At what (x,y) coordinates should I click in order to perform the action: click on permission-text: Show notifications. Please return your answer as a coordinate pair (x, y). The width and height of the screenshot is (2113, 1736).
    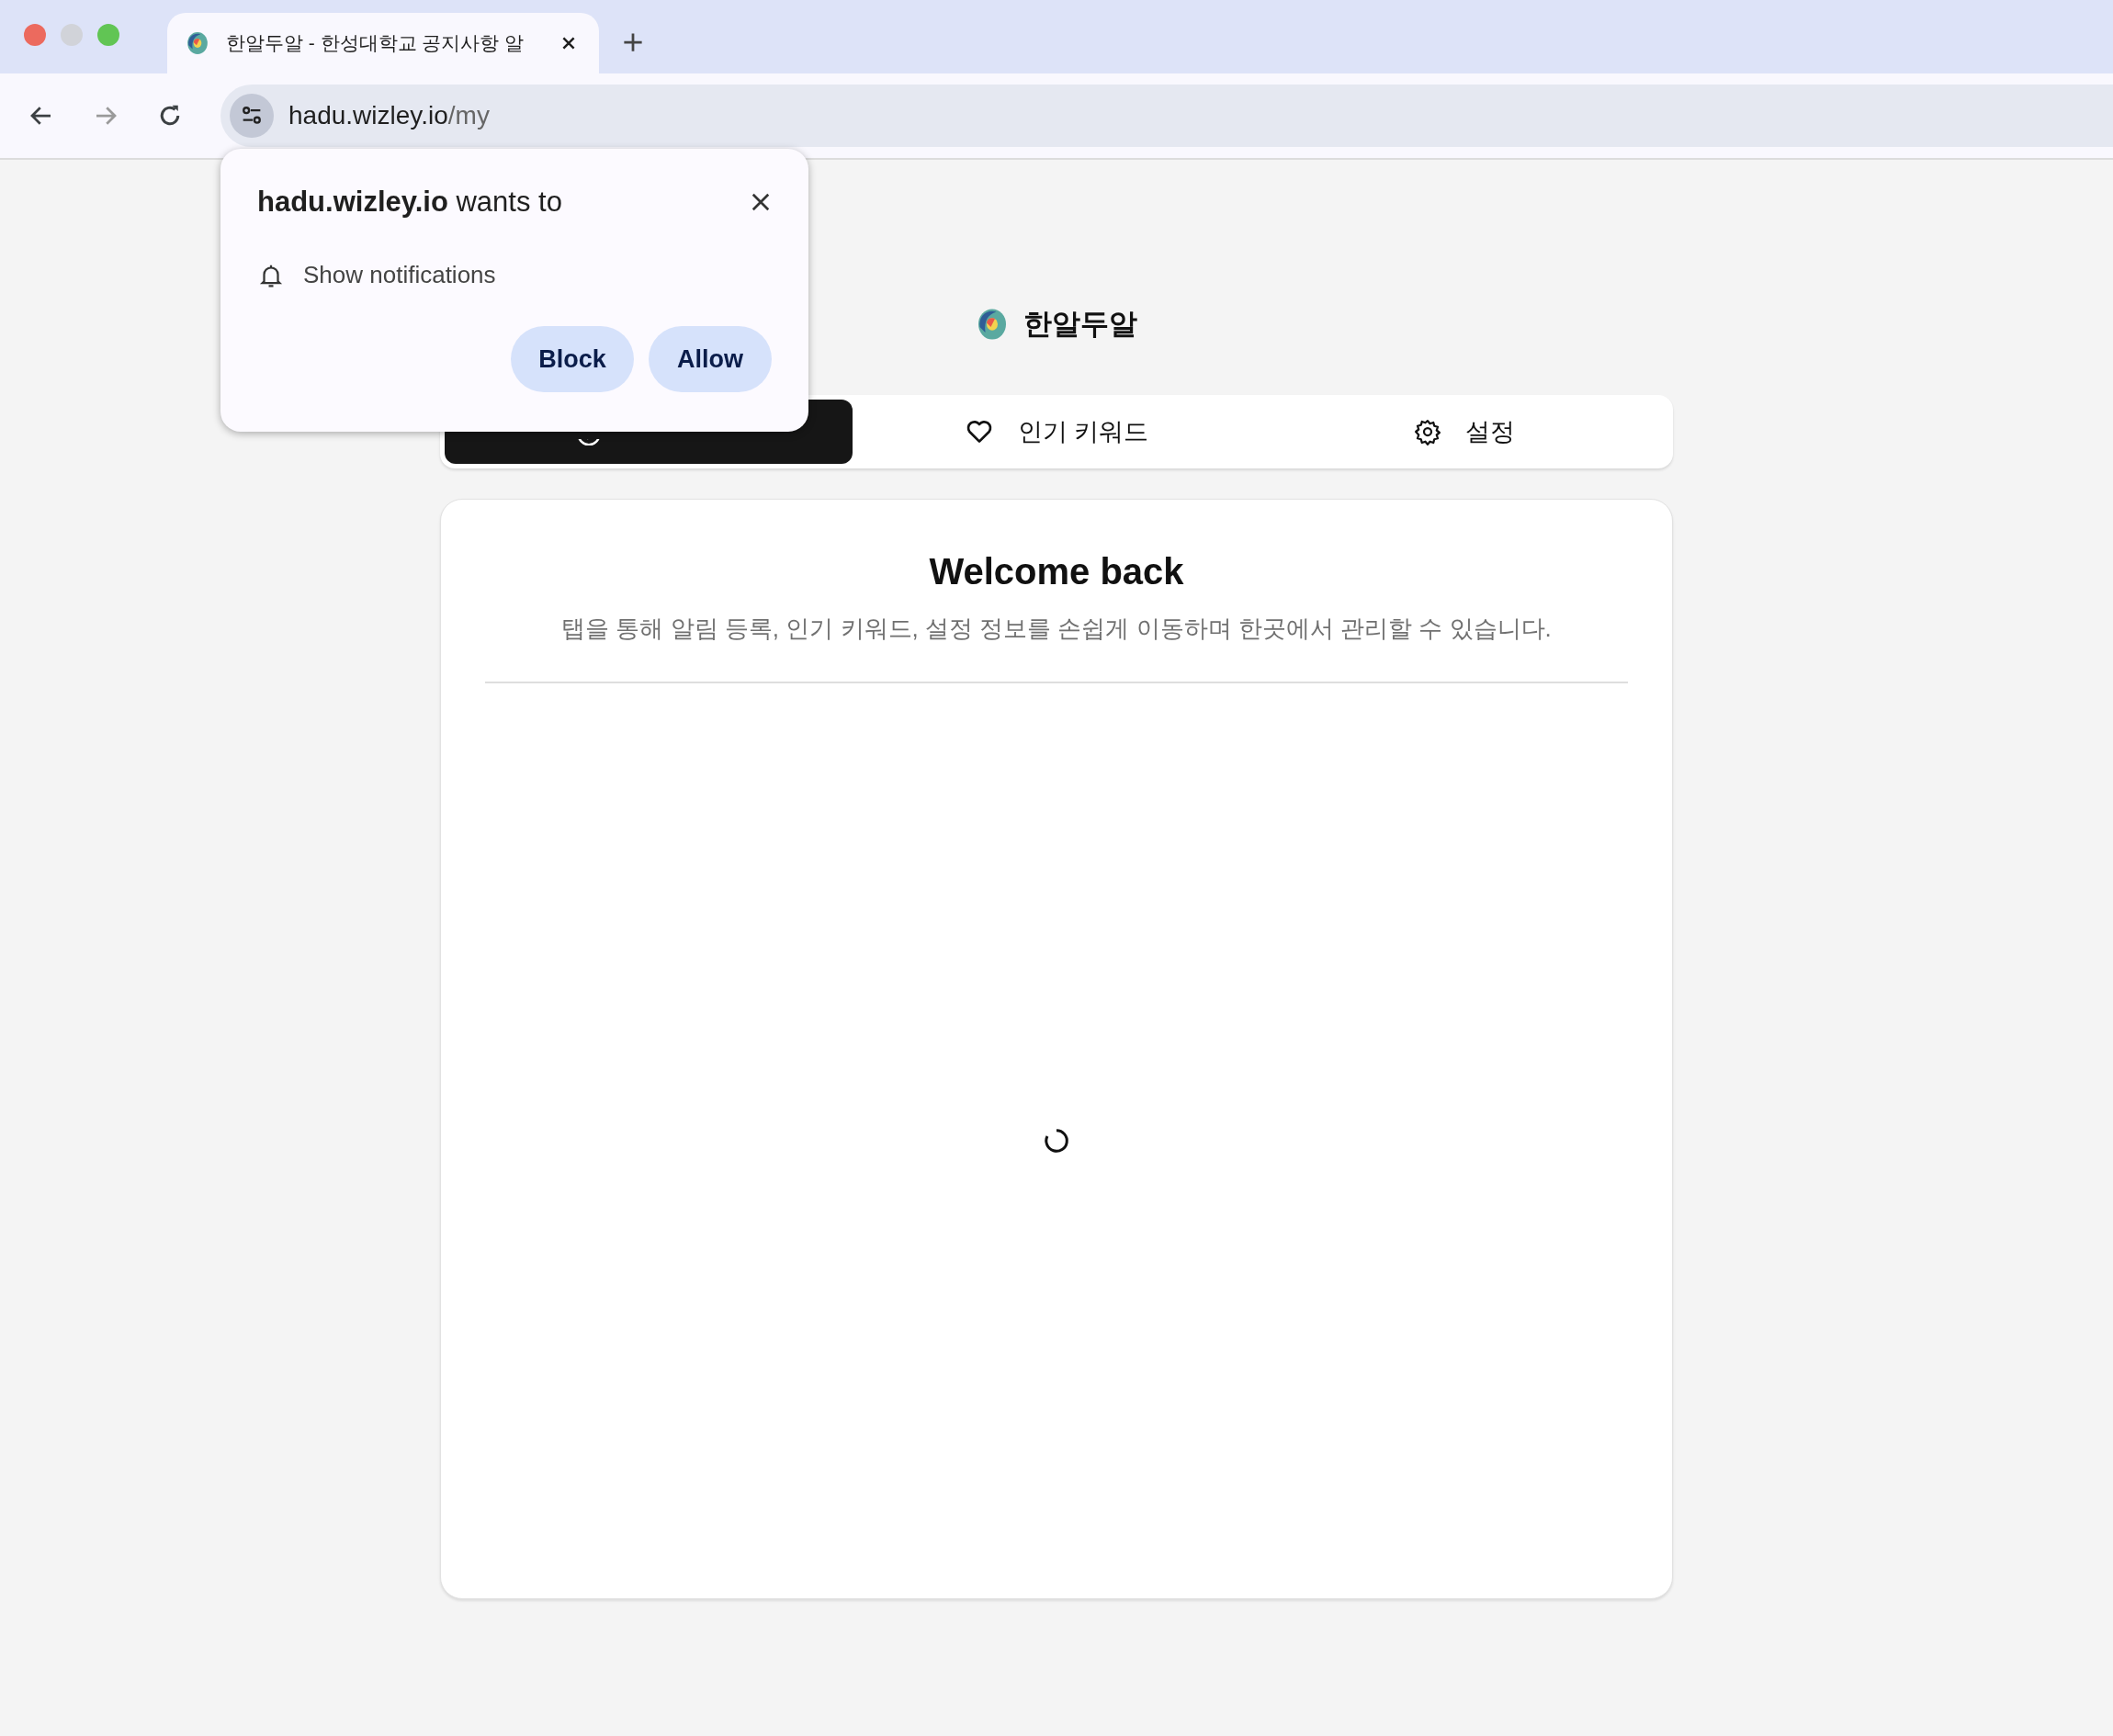
    Looking at the image, I should click on (399, 275).